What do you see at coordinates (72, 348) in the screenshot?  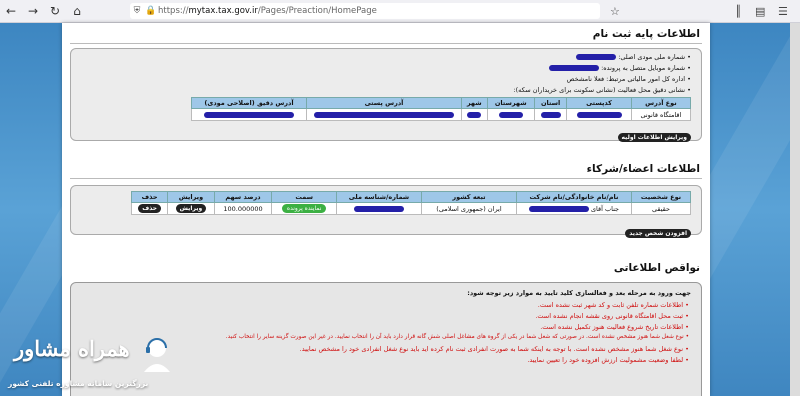 I see `logo-title: همراه مشاور` at bounding box center [72, 348].